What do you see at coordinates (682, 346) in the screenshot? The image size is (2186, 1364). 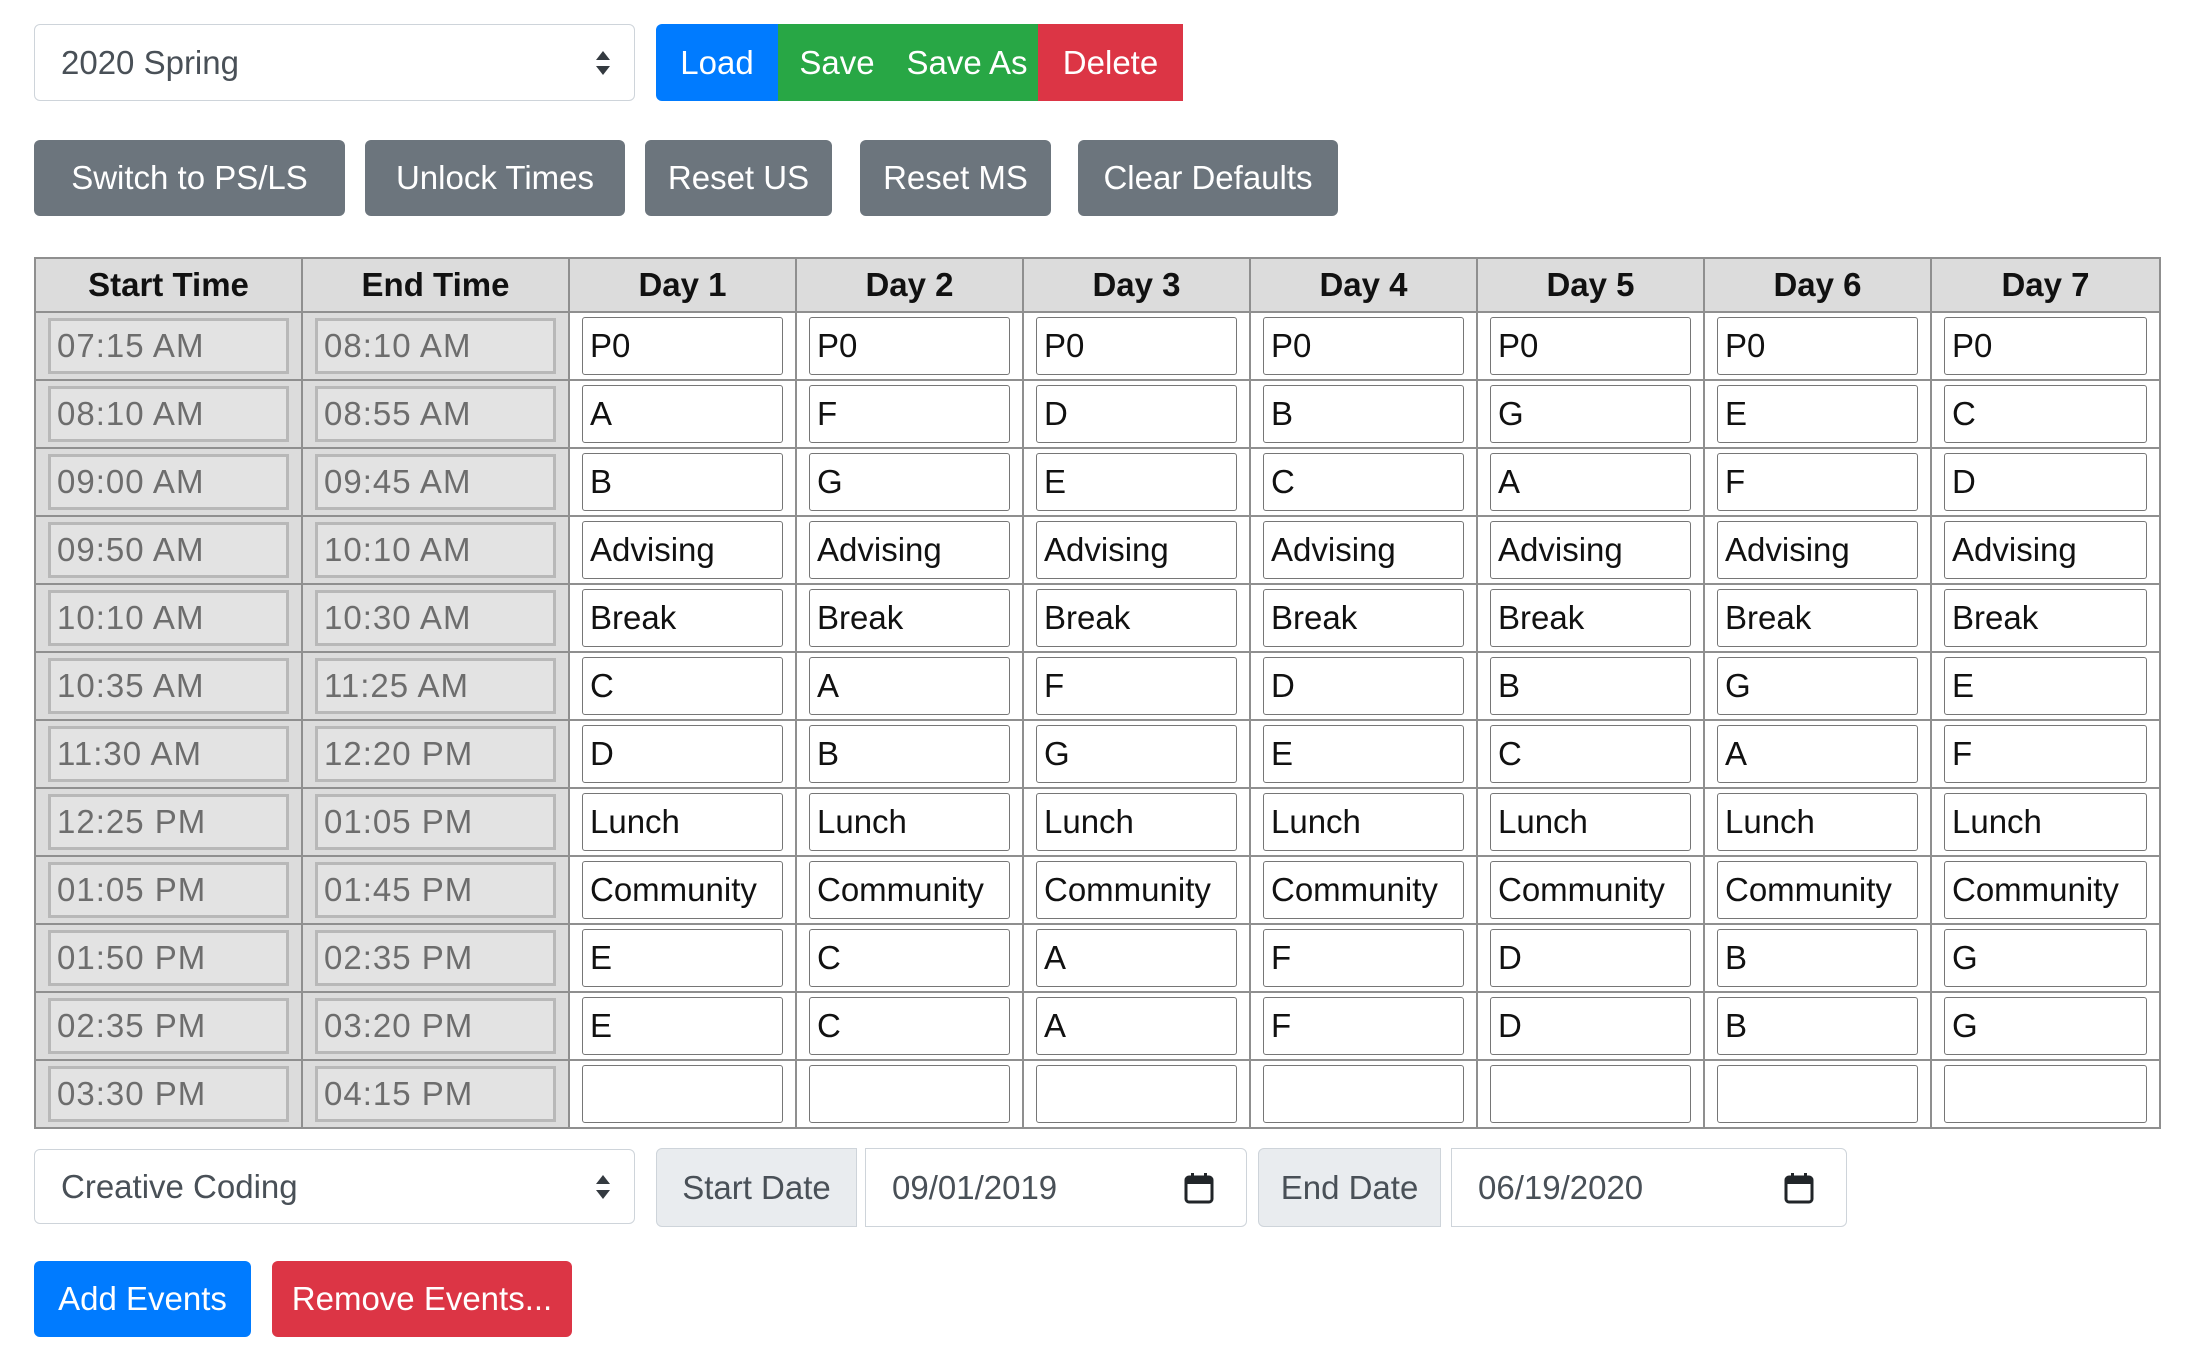 I see `day-1-slot-input: P0` at bounding box center [682, 346].